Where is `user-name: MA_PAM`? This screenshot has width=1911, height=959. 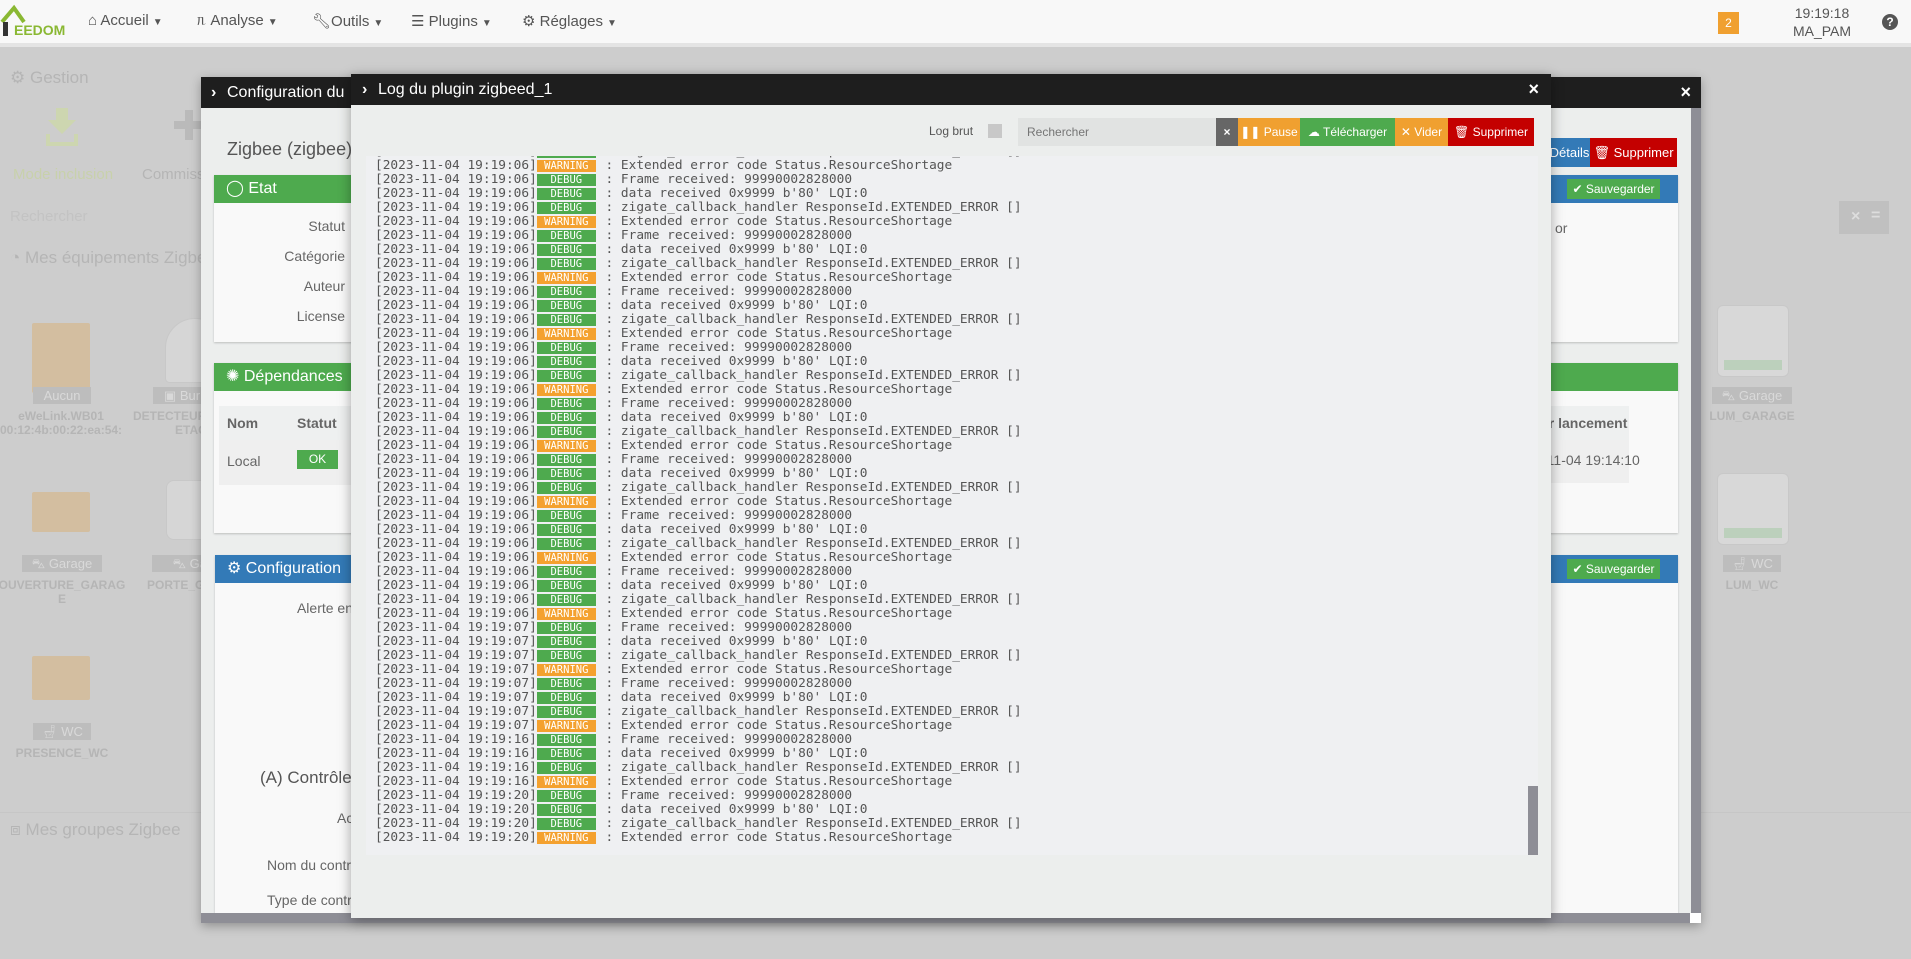
user-name: MA_PAM is located at coordinates (1822, 31).